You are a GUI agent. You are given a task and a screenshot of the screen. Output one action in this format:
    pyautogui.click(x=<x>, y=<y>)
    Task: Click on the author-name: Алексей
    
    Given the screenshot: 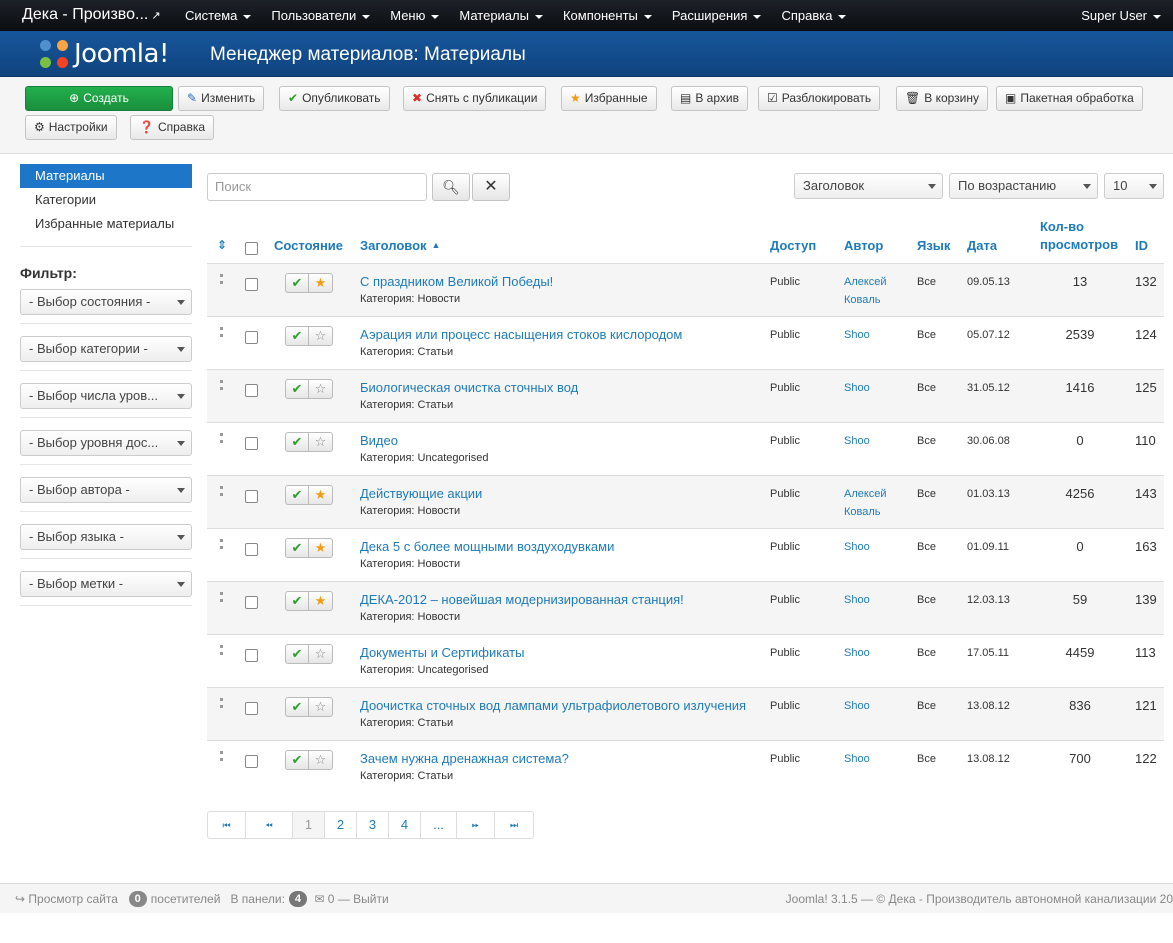 What is the action you would take?
    pyautogui.click(x=865, y=282)
    